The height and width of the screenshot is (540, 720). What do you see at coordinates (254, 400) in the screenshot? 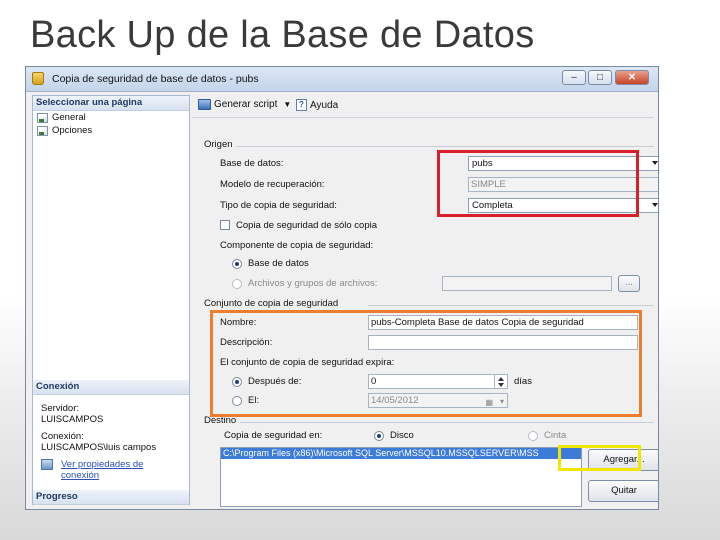
I see `expire-on-label: El:` at bounding box center [254, 400].